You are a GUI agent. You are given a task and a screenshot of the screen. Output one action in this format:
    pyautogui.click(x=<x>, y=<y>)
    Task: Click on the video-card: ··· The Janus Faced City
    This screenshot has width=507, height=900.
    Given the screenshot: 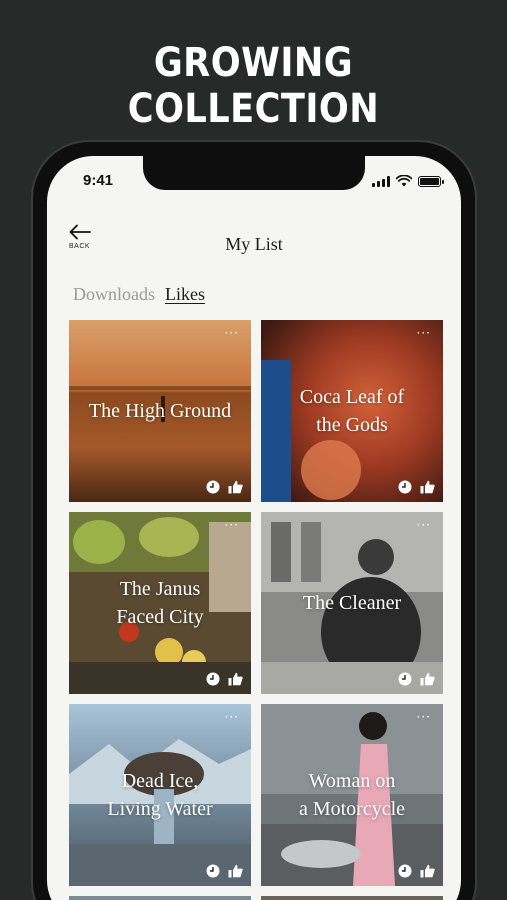 What is the action you would take?
    pyautogui.click(x=160, y=603)
    